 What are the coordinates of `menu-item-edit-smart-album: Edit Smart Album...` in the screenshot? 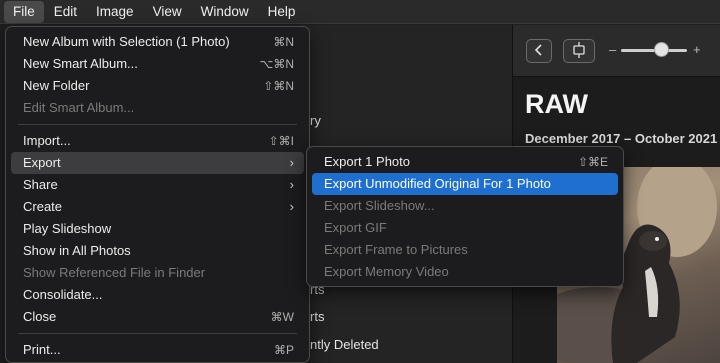 It's located at (157, 108).